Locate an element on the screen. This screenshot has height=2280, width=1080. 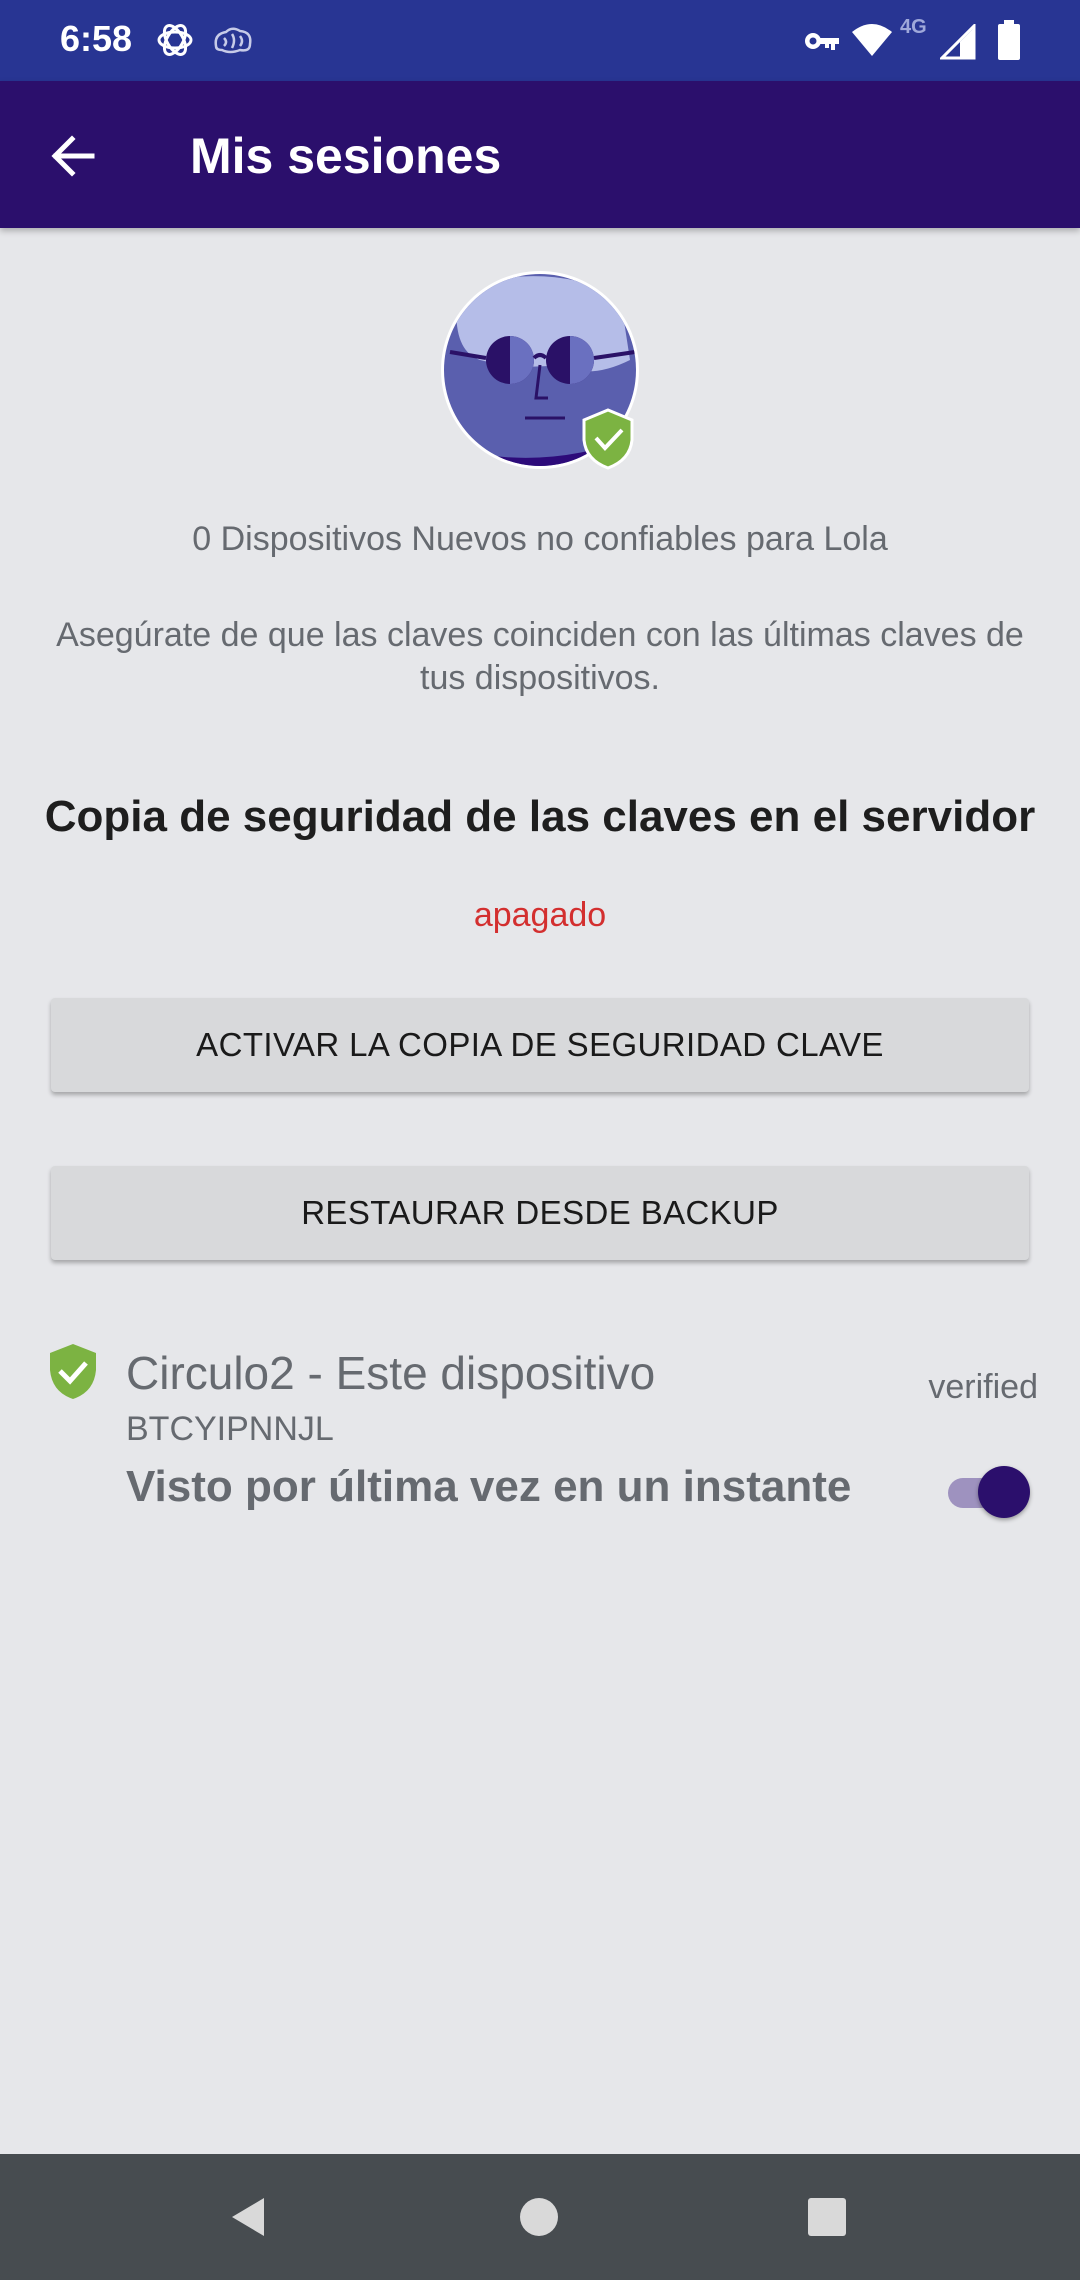
vpn-key-icon is located at coordinates (822, 41).